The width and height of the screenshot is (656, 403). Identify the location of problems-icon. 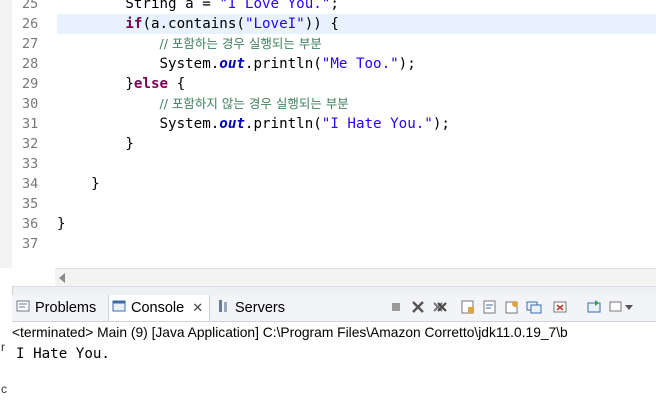
(23, 308).